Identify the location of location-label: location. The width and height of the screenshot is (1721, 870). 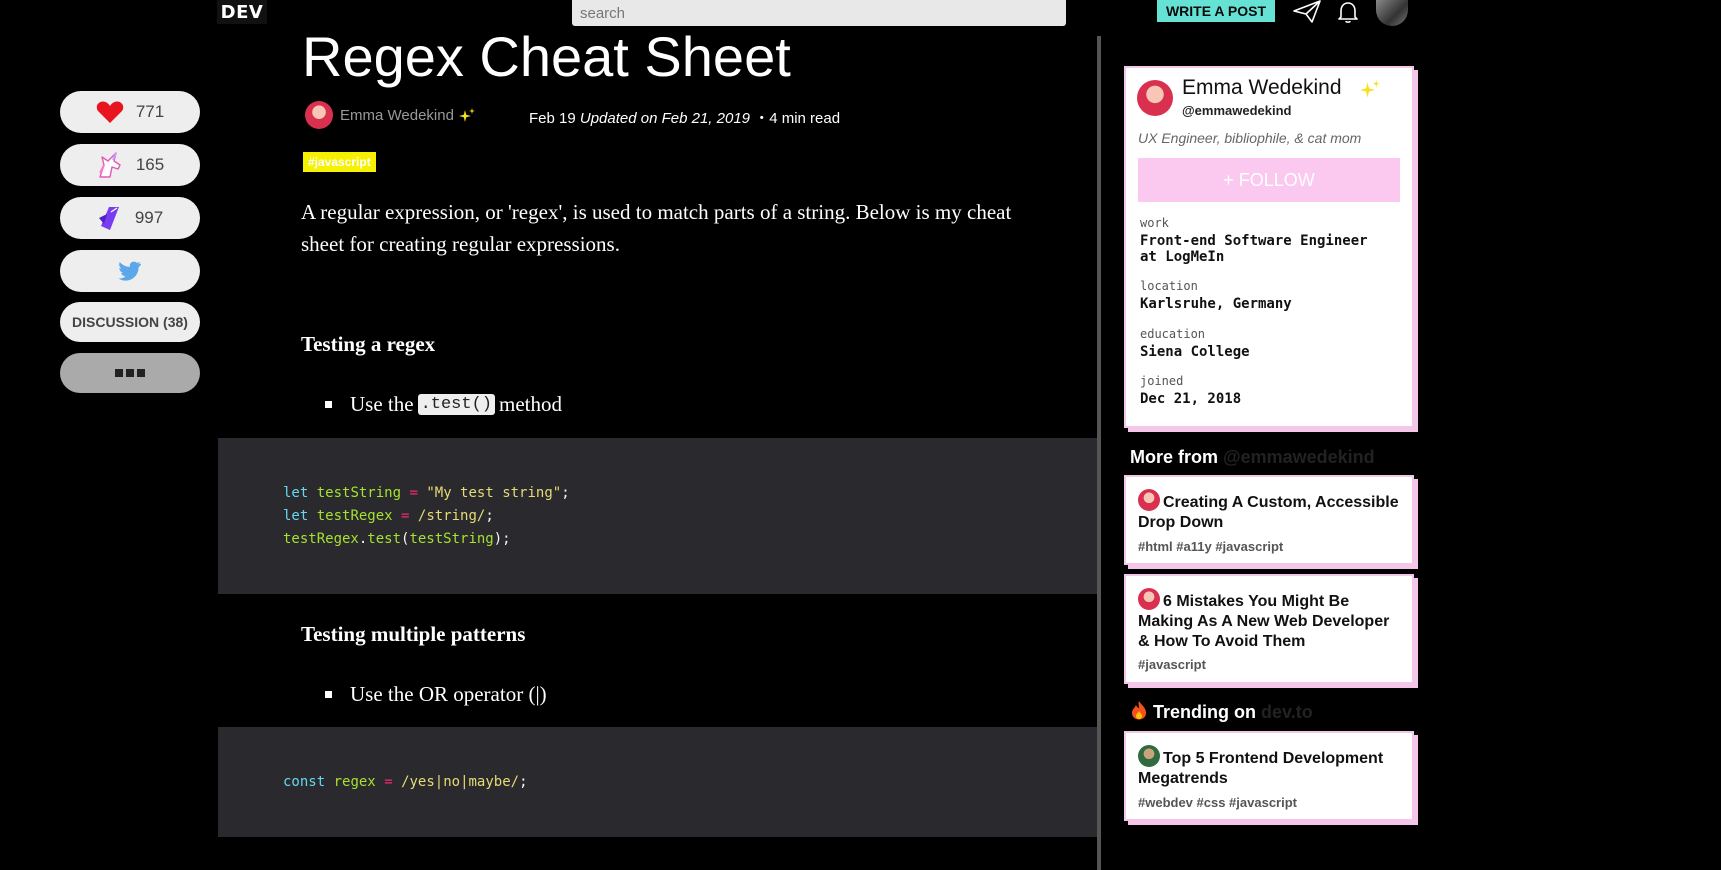
(1169, 286).